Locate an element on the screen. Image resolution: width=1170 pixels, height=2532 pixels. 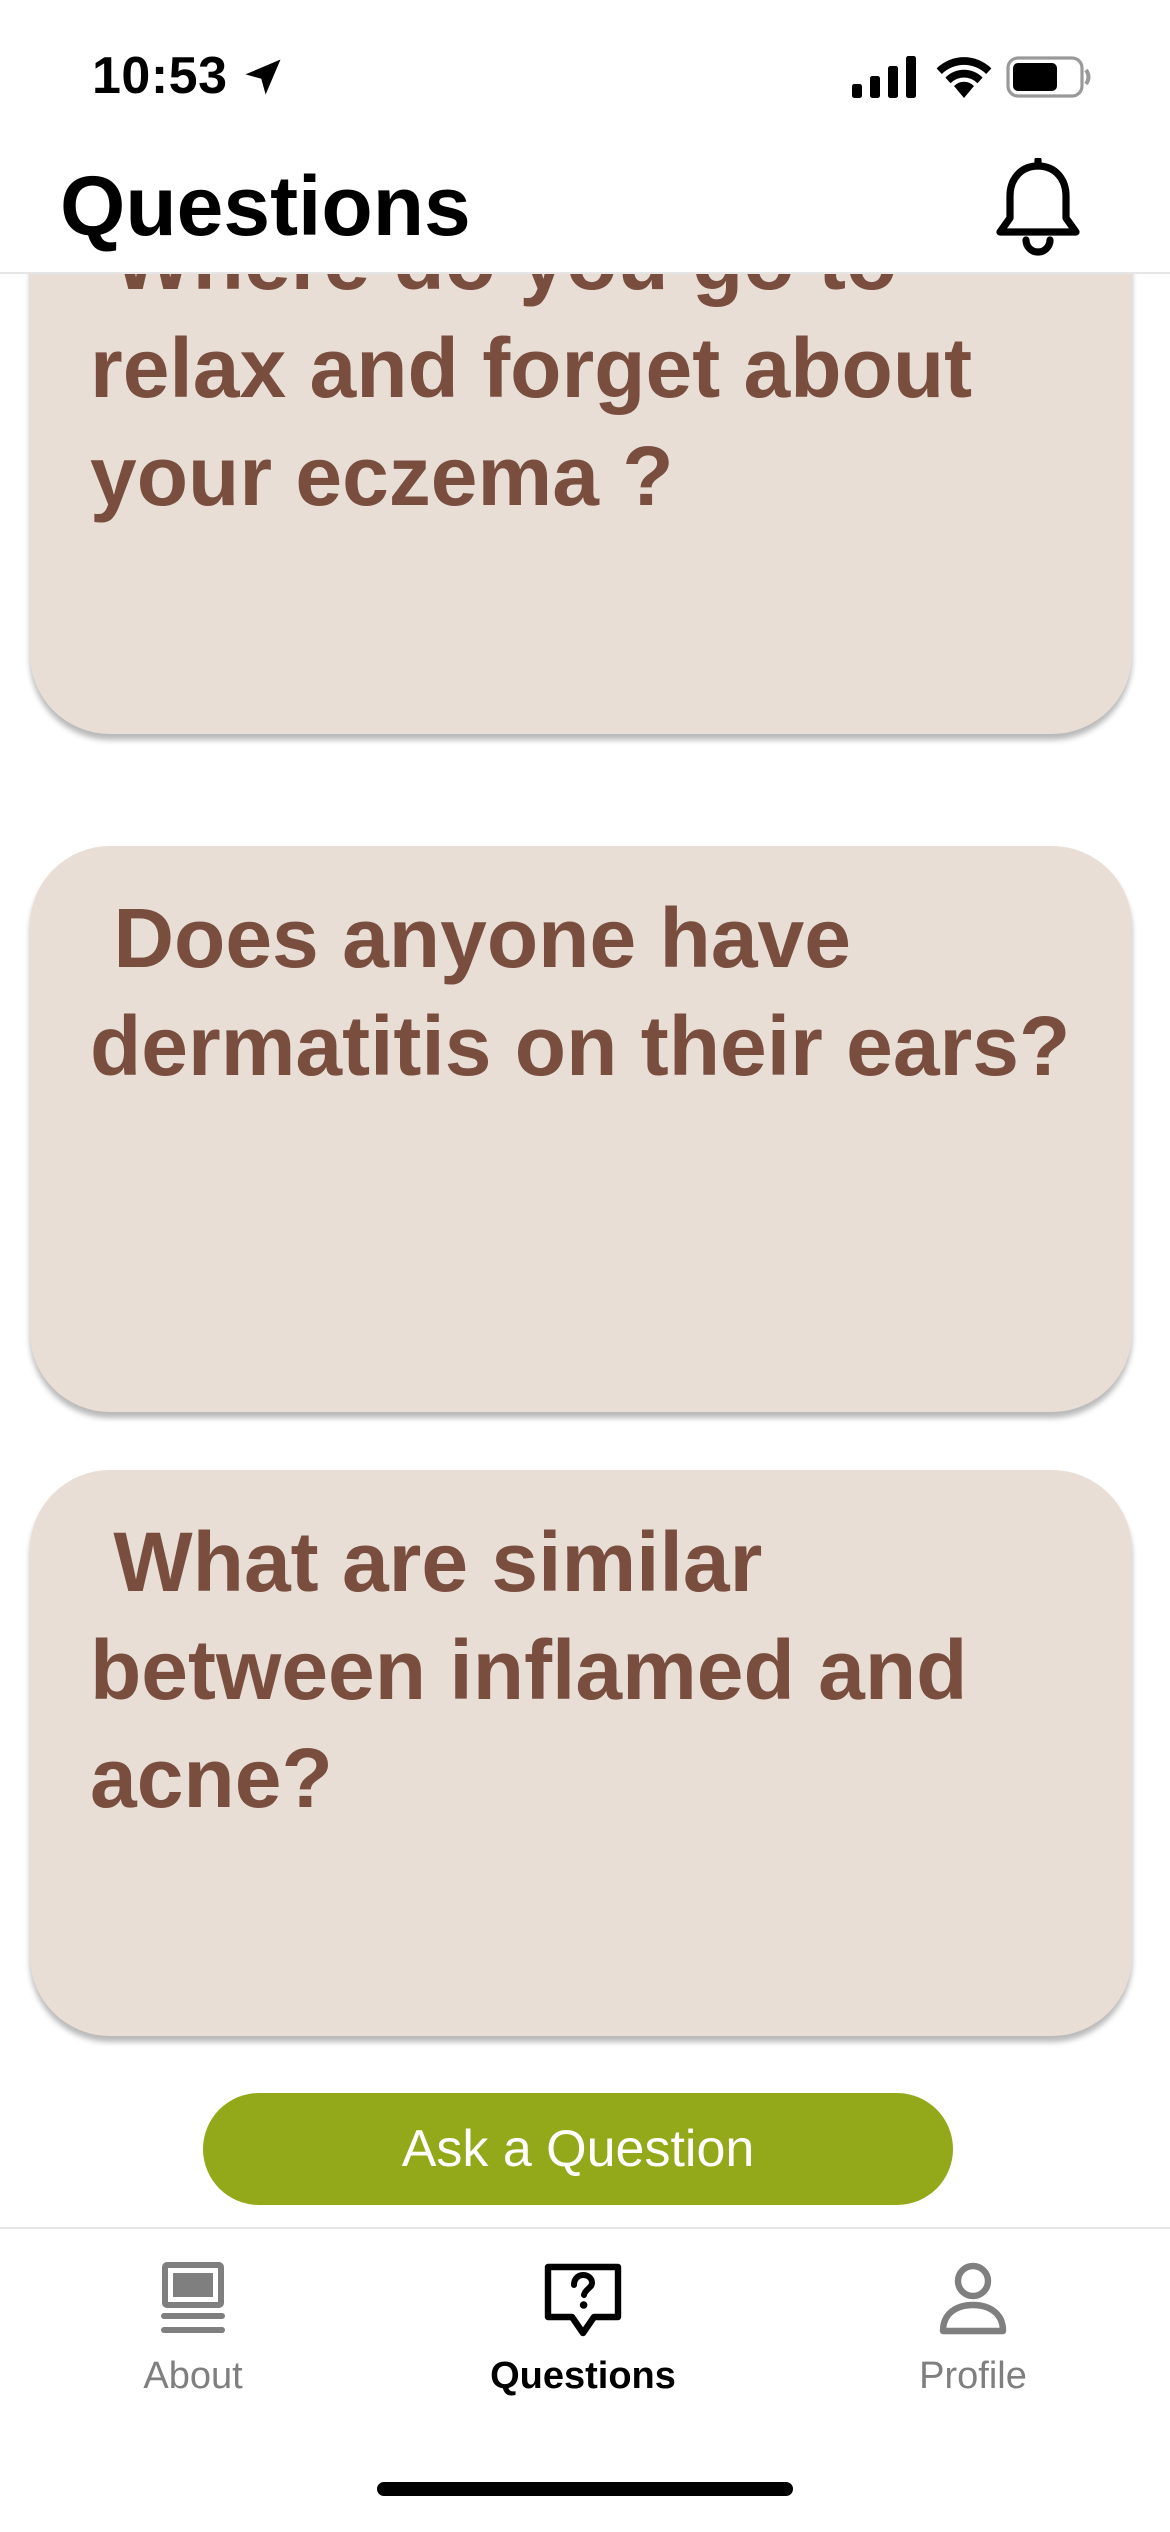
location-arrow-icon is located at coordinates (263, 77).